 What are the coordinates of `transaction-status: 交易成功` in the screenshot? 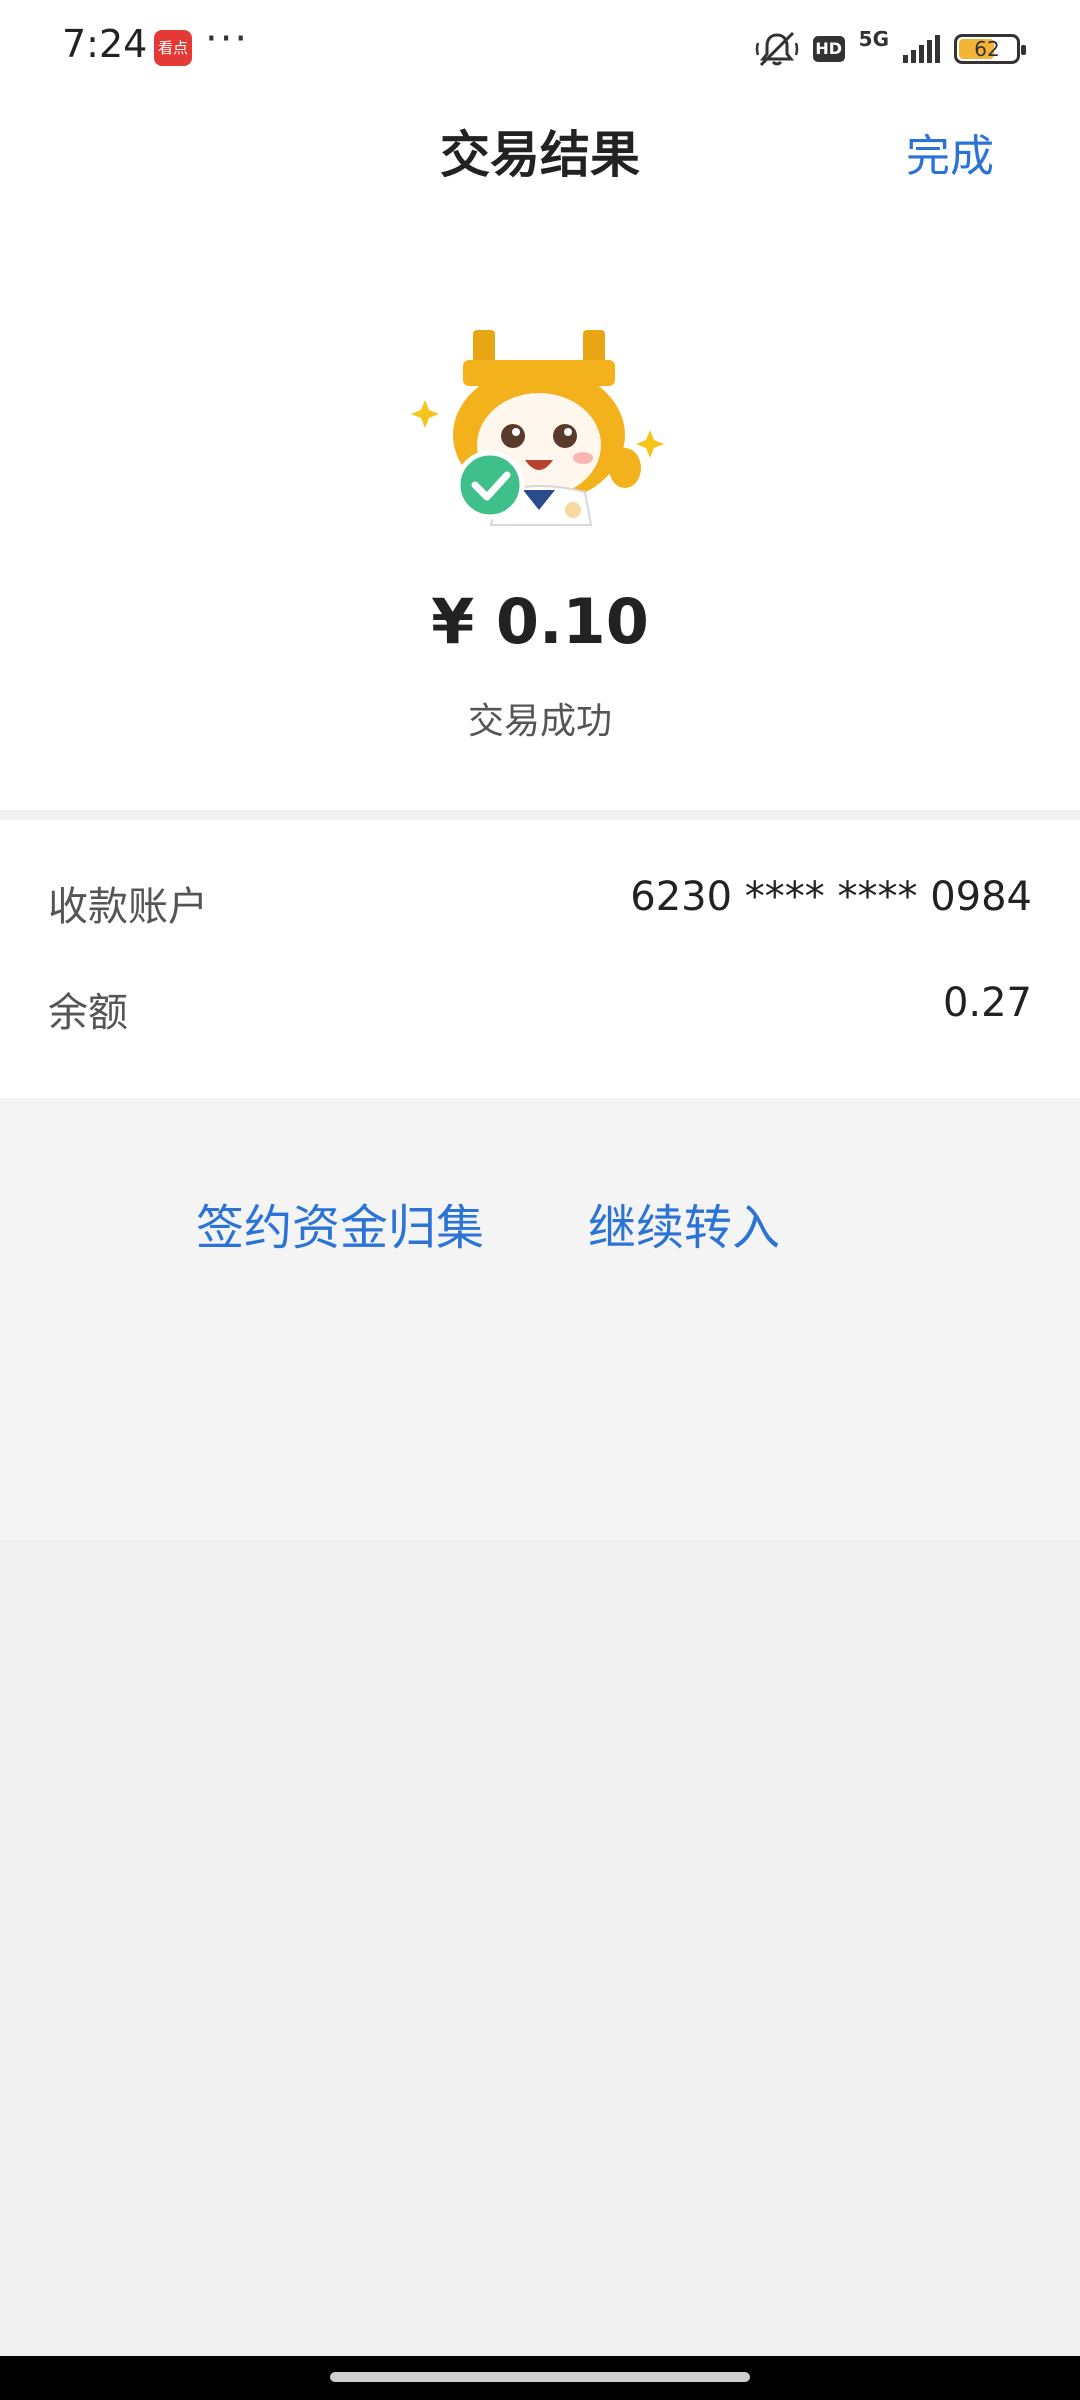 It's located at (539, 721).